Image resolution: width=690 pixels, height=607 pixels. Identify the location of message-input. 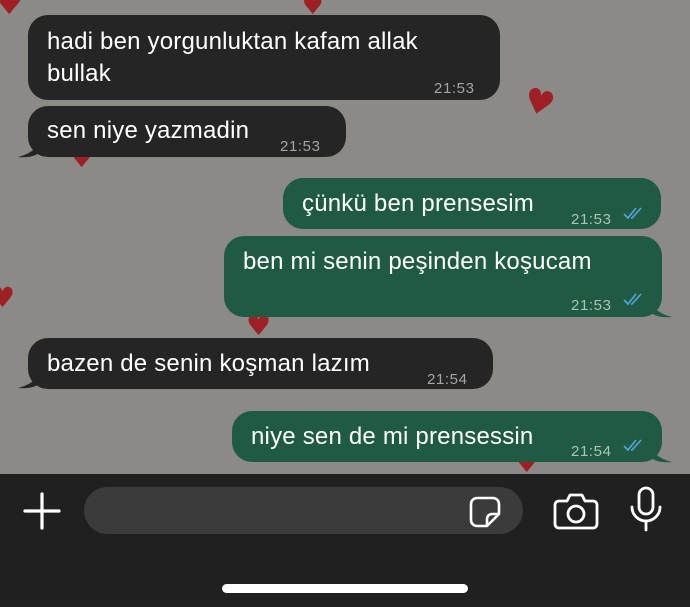
(303, 510).